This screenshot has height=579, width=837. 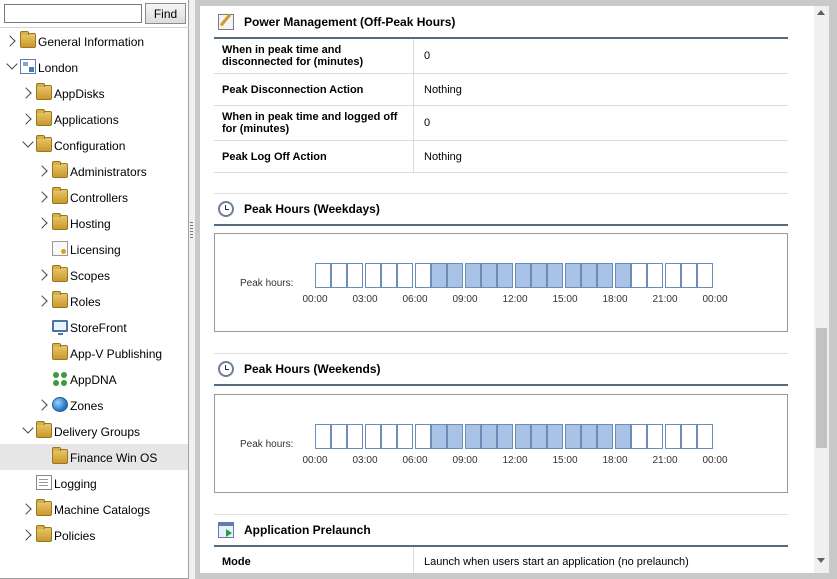 What do you see at coordinates (90, 146) in the screenshot?
I see `tree-item-label: Configuration` at bounding box center [90, 146].